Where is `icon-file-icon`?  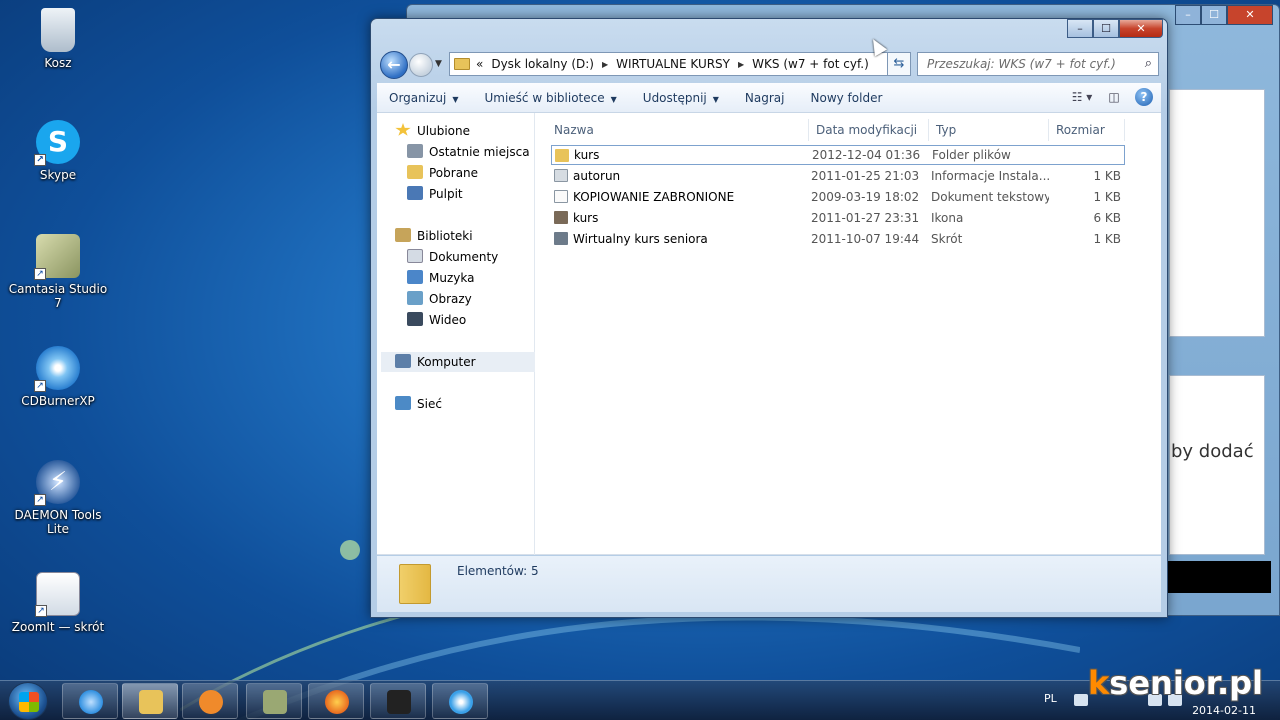
icon-file-icon is located at coordinates (561, 217).